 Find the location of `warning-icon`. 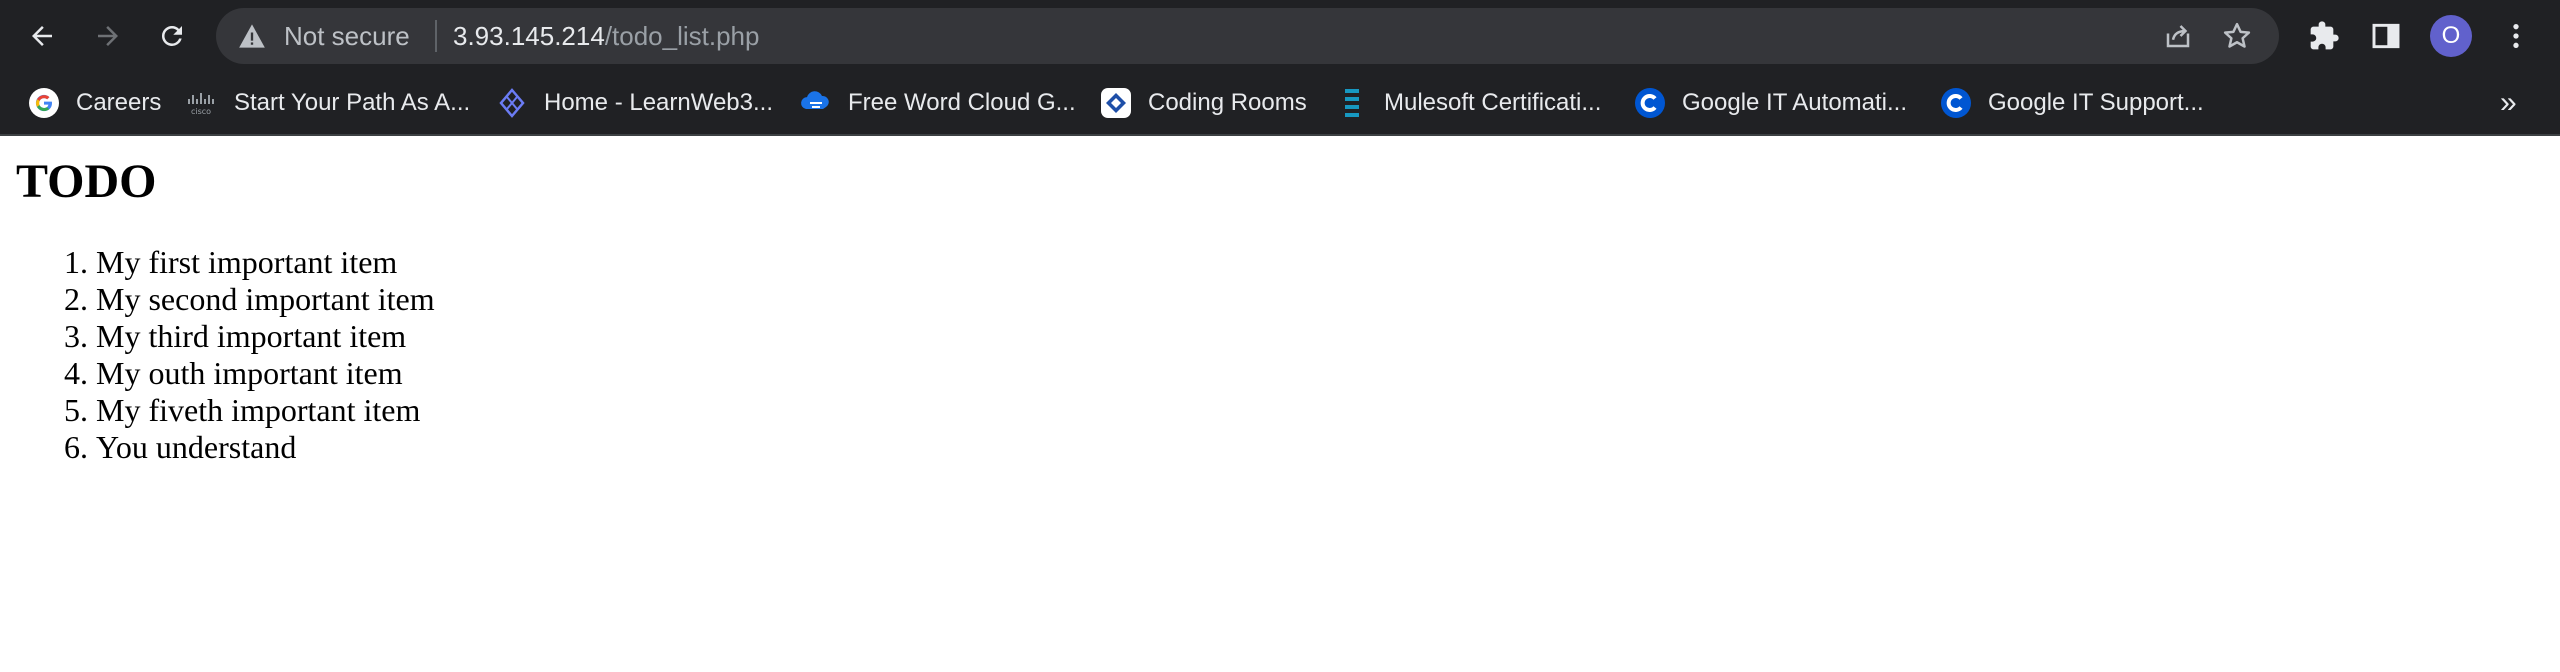

warning-icon is located at coordinates (252, 36).